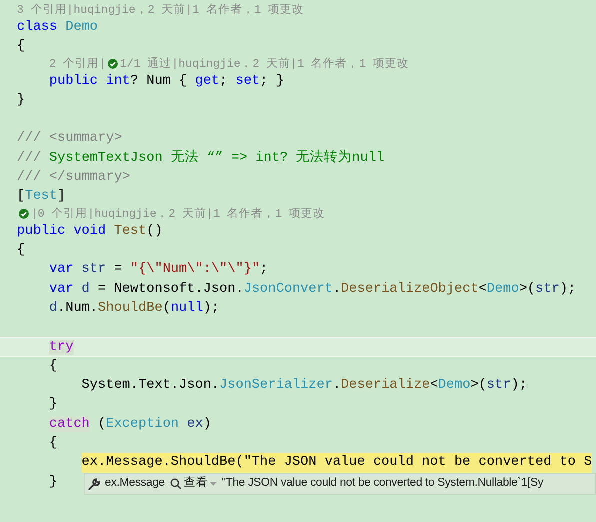 The width and height of the screenshot is (596, 522). What do you see at coordinates (166, 81) in the screenshot?
I see `code-line: public int? Num { get; set; }` at bounding box center [166, 81].